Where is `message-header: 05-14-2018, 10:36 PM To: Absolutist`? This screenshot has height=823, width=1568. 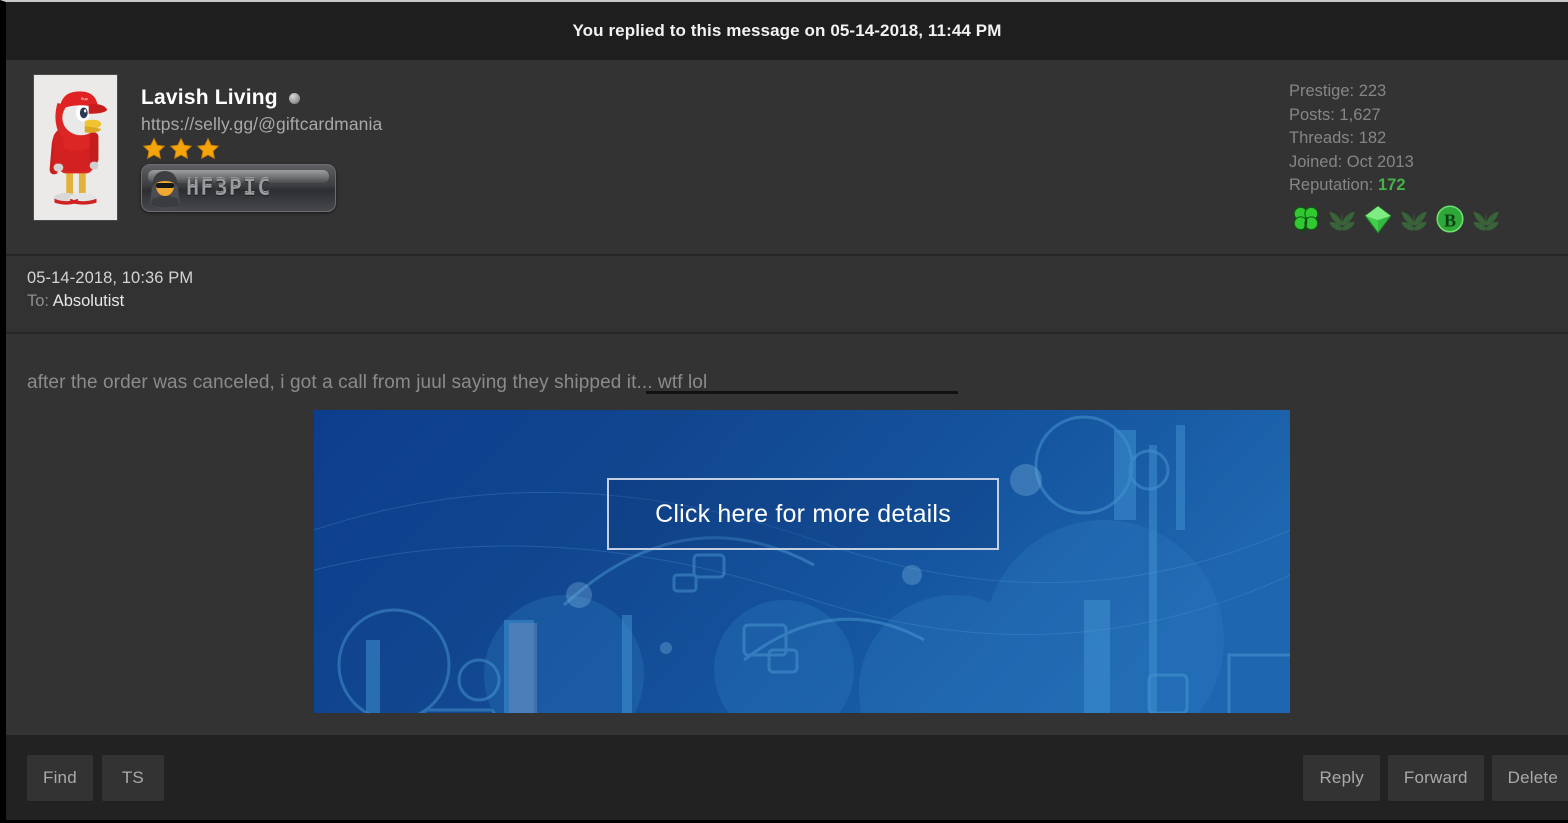 message-header: 05-14-2018, 10:36 PM To: Absolutist is located at coordinates (787, 295).